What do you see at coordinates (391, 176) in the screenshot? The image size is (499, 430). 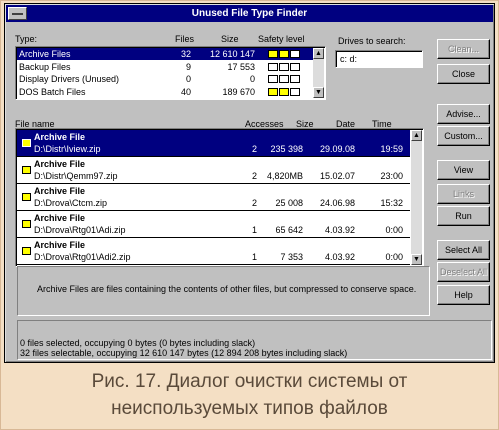 I see `file-time: 23:00` at bounding box center [391, 176].